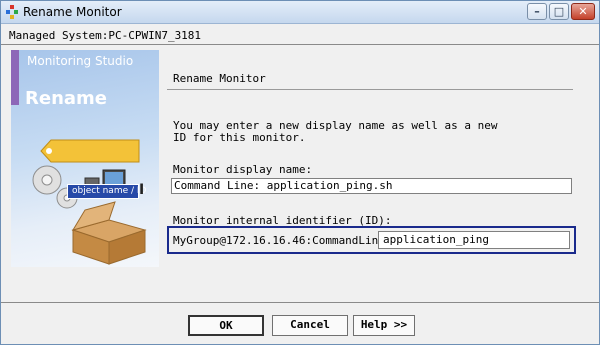 The width and height of the screenshot is (600, 345). Describe the element at coordinates (12, 12) in the screenshot. I see `app-icon` at that location.